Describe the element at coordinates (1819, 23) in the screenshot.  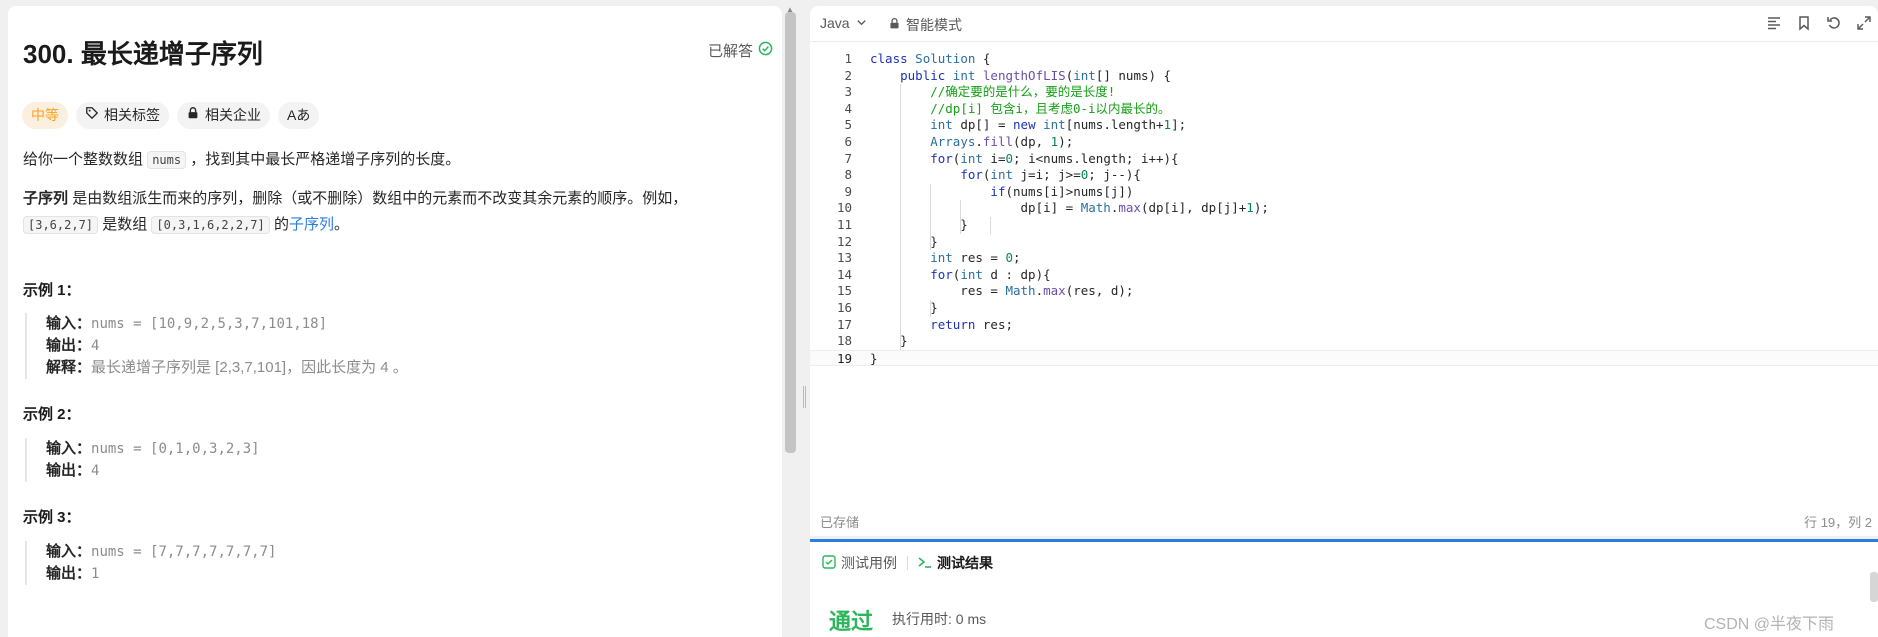
I see `editor-tools` at that location.